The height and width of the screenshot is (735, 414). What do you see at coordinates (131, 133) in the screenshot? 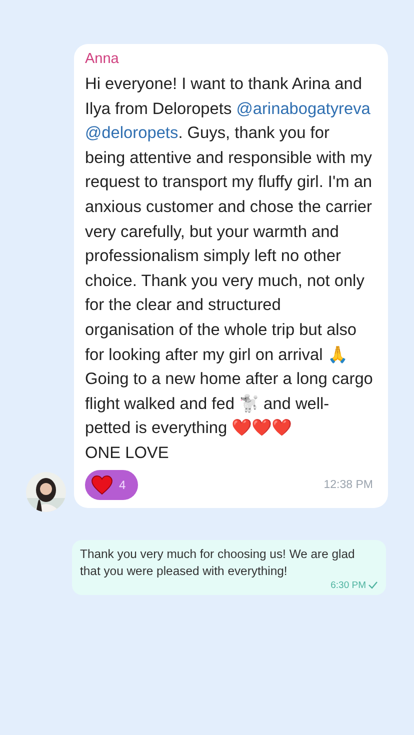
I see `mention-link: @deloropets` at bounding box center [131, 133].